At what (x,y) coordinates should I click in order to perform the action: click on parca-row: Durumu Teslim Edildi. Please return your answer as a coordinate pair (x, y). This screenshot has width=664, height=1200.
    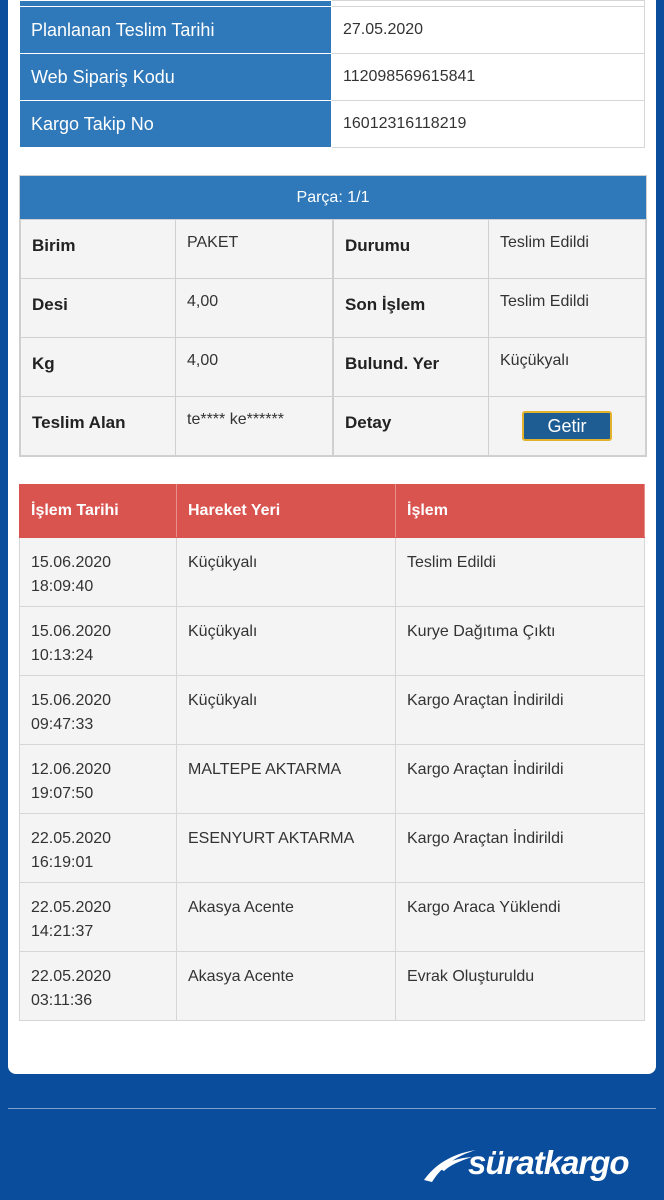
    Looking at the image, I should click on (489, 249).